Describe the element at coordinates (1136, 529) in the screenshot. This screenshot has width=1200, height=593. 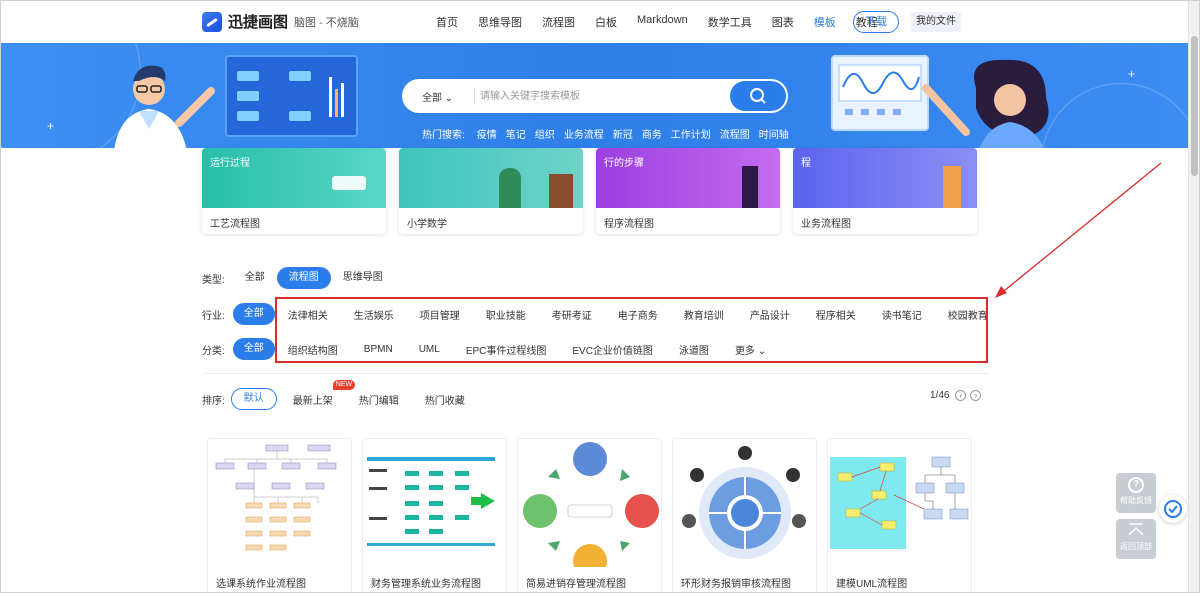
I see `arrow-up-icon` at that location.